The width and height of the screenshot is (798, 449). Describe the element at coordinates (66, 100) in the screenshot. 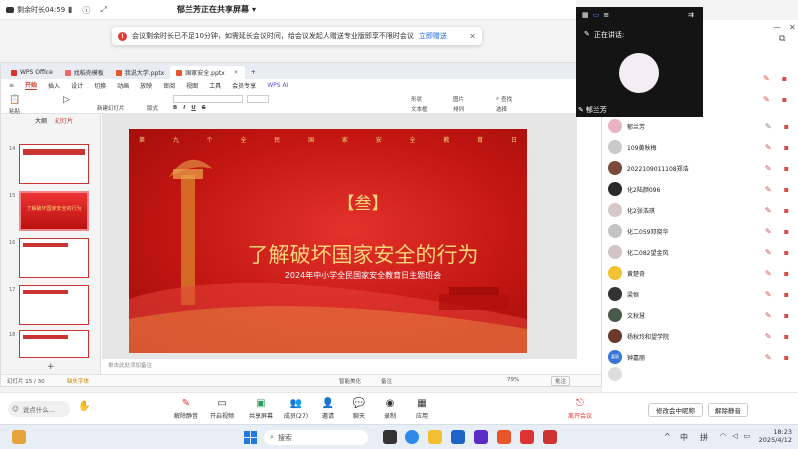

I see `slideshow-start-button: ▷` at that location.